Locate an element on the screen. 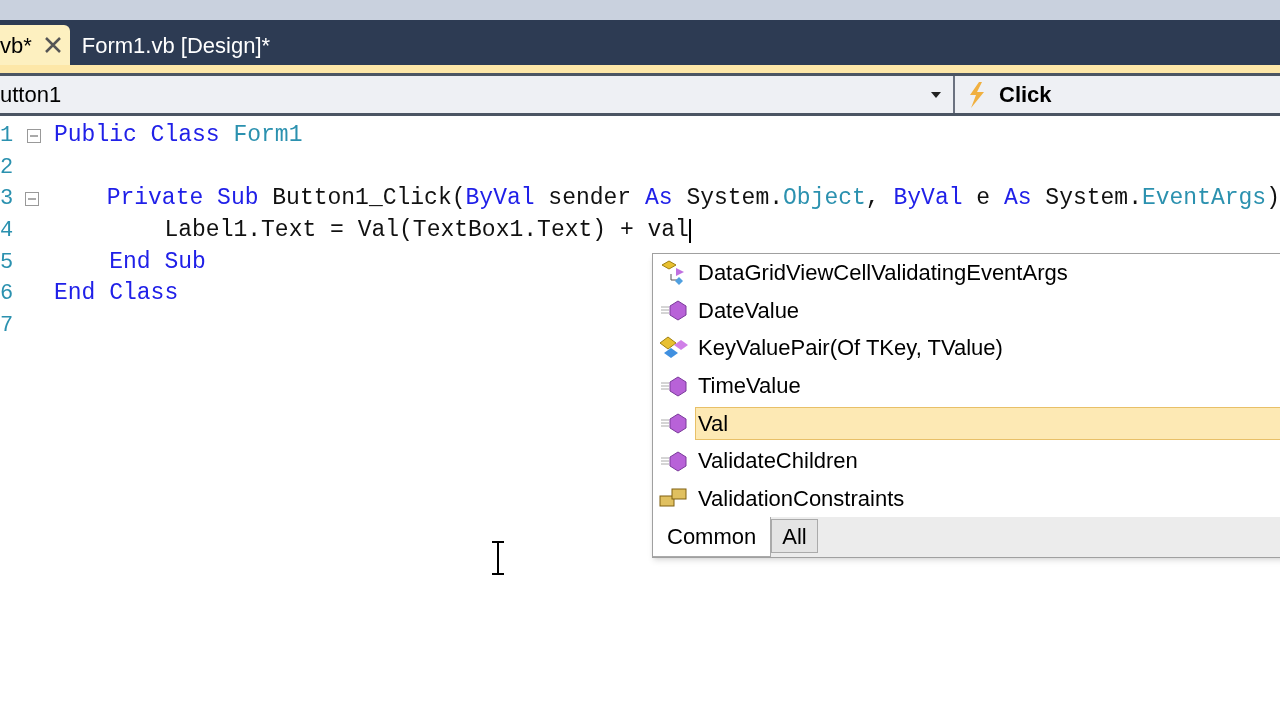 The height and width of the screenshot is (720, 1280). filter-tab: Common is located at coordinates (712, 537).